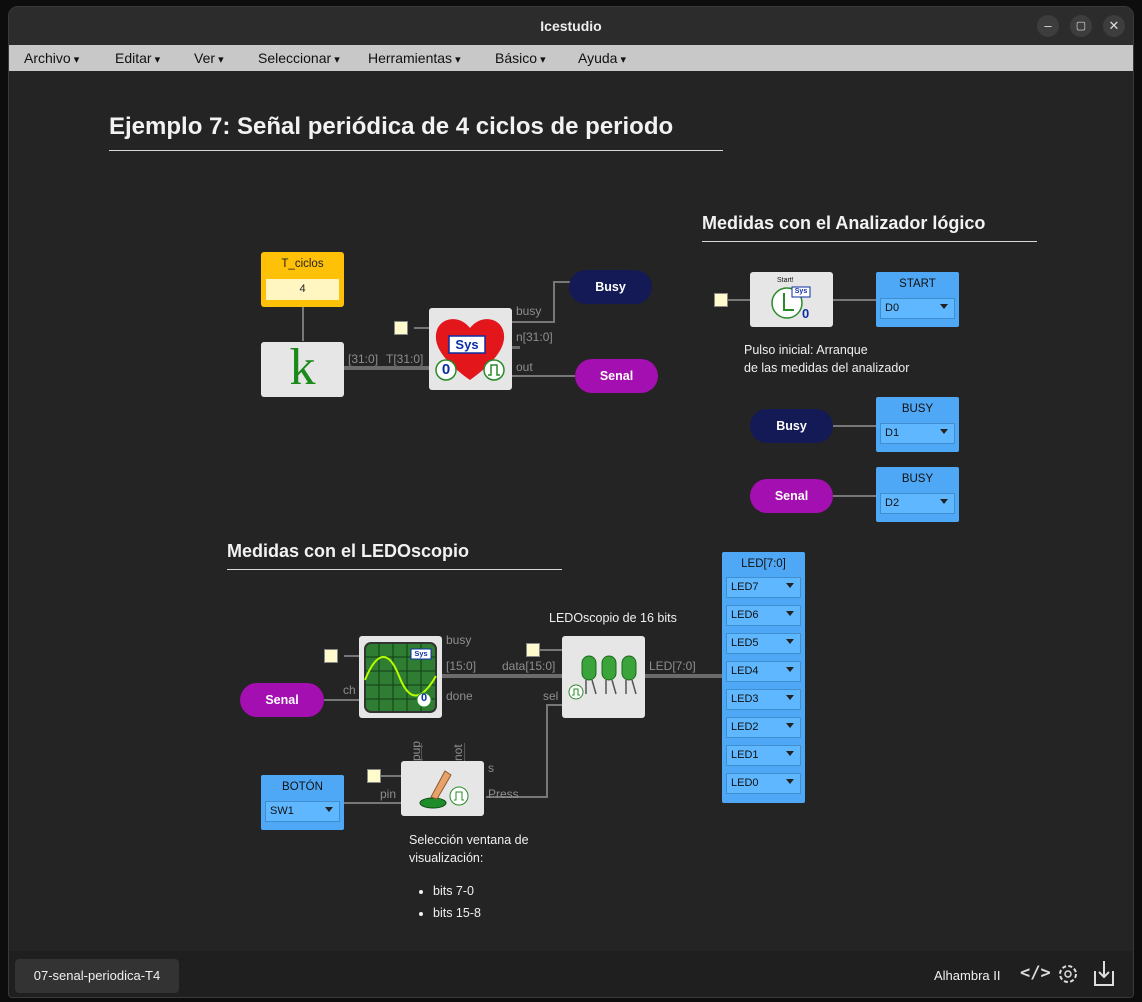 The image size is (1142, 1002). What do you see at coordinates (534, 337) in the screenshot?
I see `pin-label-n: n[31:0]` at bounding box center [534, 337].